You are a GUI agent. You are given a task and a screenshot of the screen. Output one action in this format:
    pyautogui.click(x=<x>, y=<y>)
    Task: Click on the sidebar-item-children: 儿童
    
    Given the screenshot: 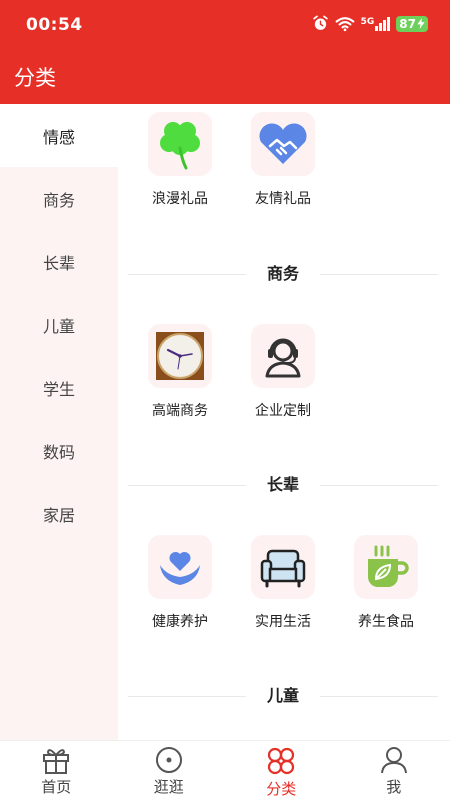 What is the action you would take?
    pyautogui.click(x=59, y=324)
    